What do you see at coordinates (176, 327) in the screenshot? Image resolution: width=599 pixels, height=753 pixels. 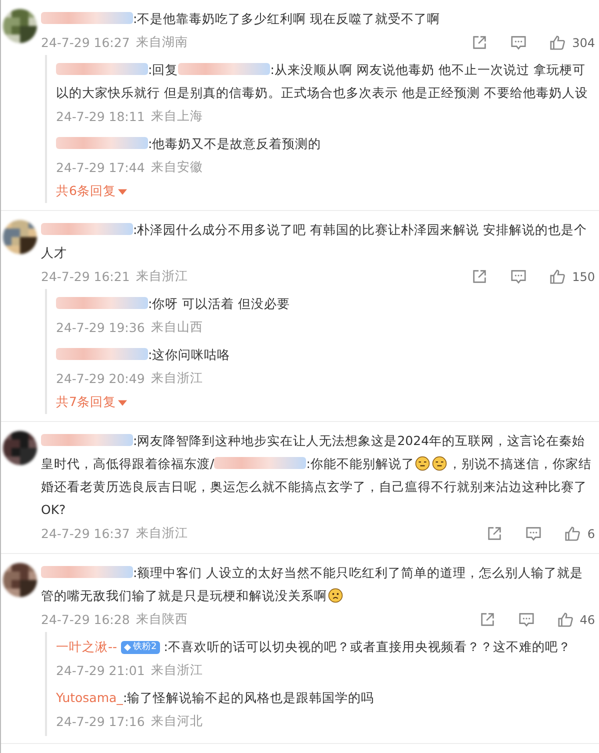 I see `reply-location: 来自山西` at bounding box center [176, 327].